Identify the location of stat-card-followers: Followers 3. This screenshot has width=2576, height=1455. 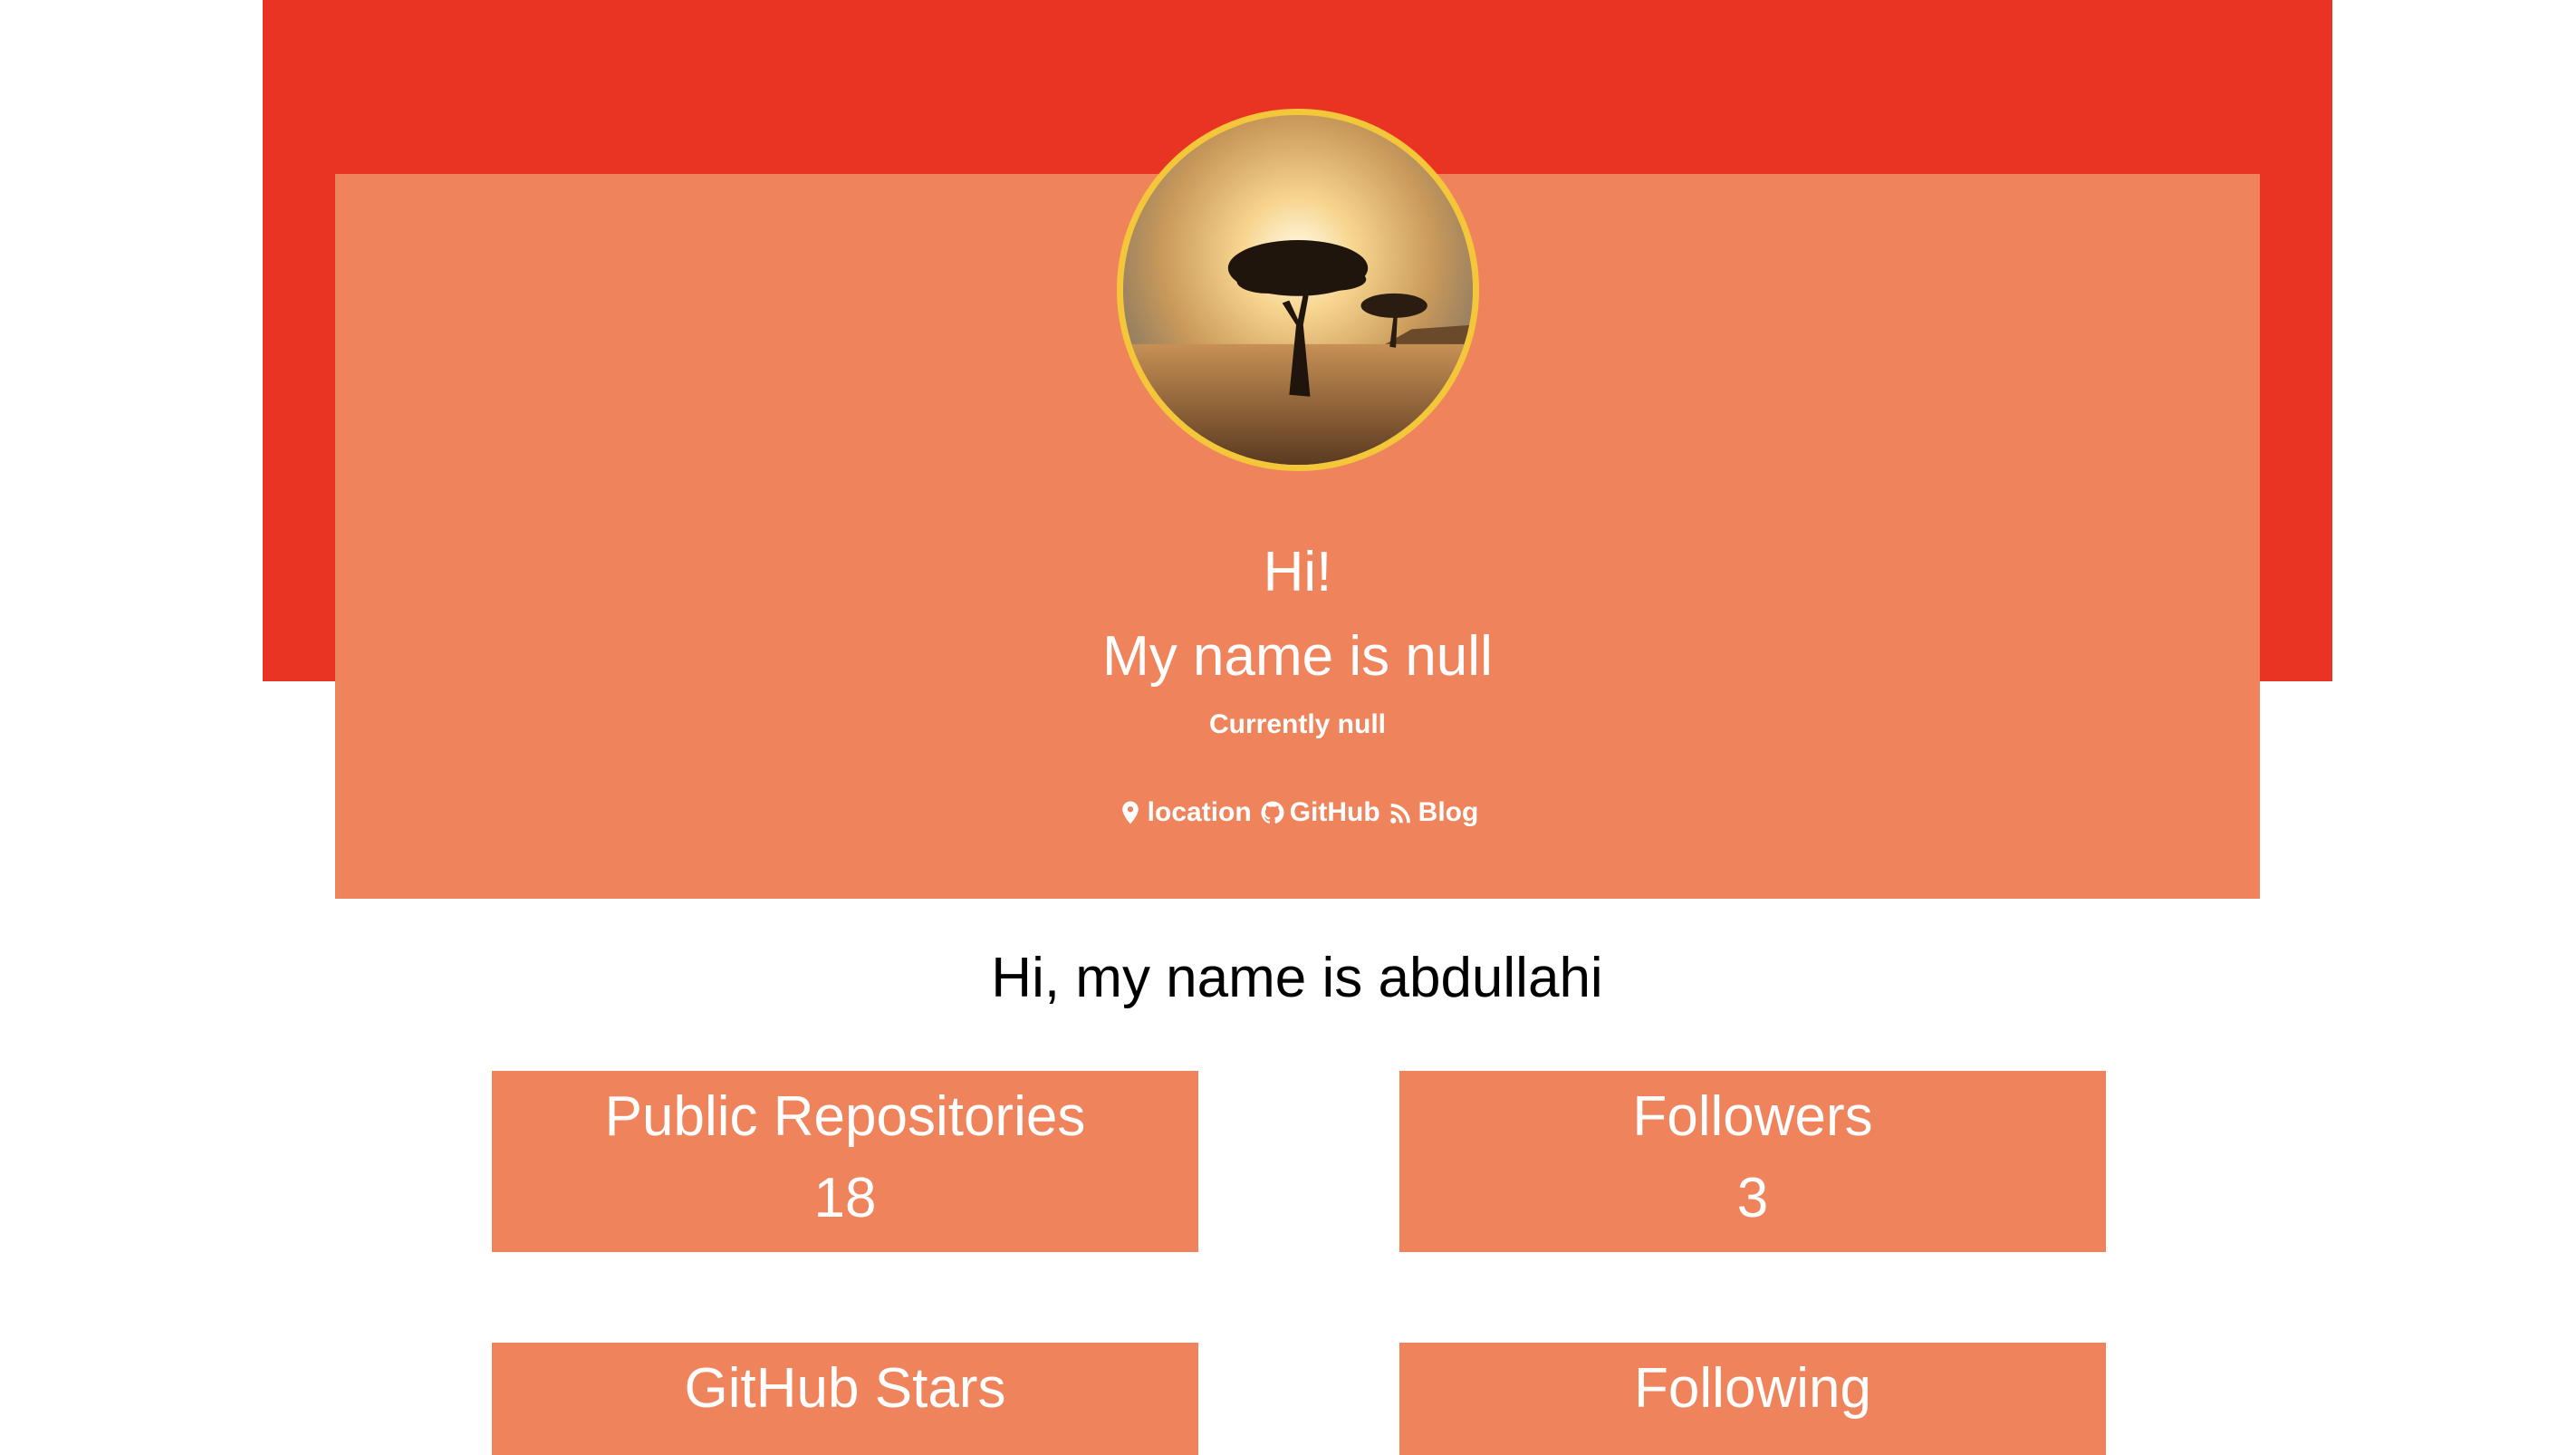
(1752, 1162).